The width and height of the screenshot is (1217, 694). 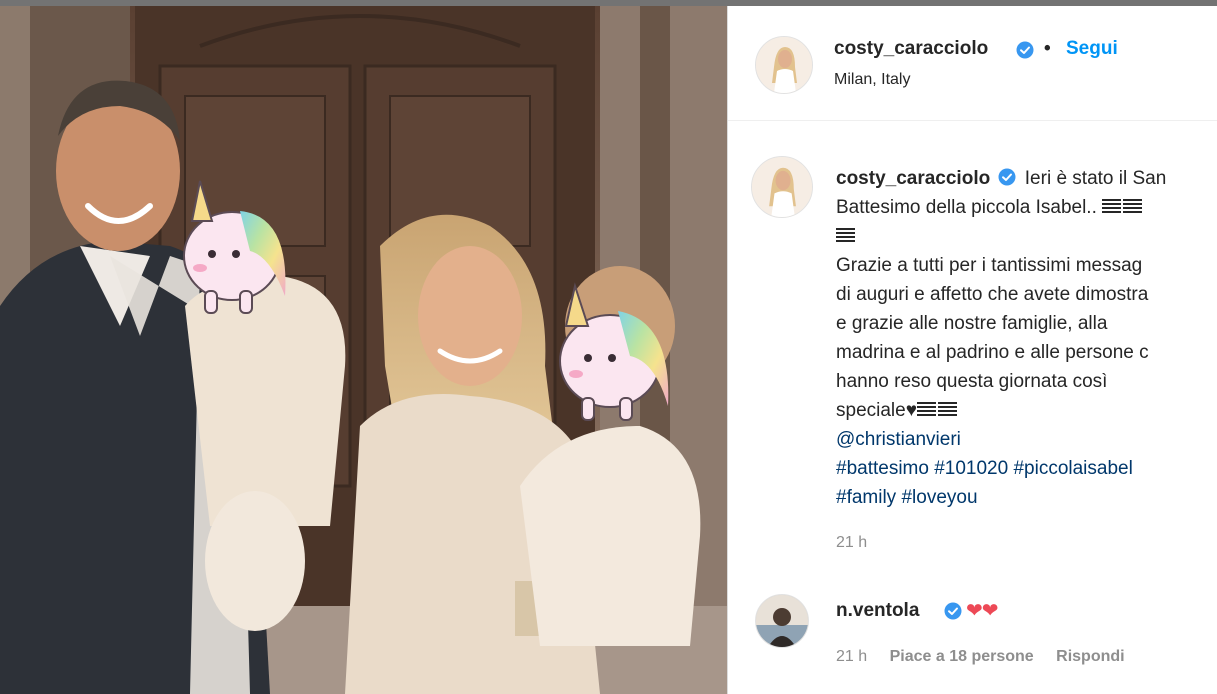 I want to click on caption-line-1: Ieri è stato il San, so click(x=1095, y=178).